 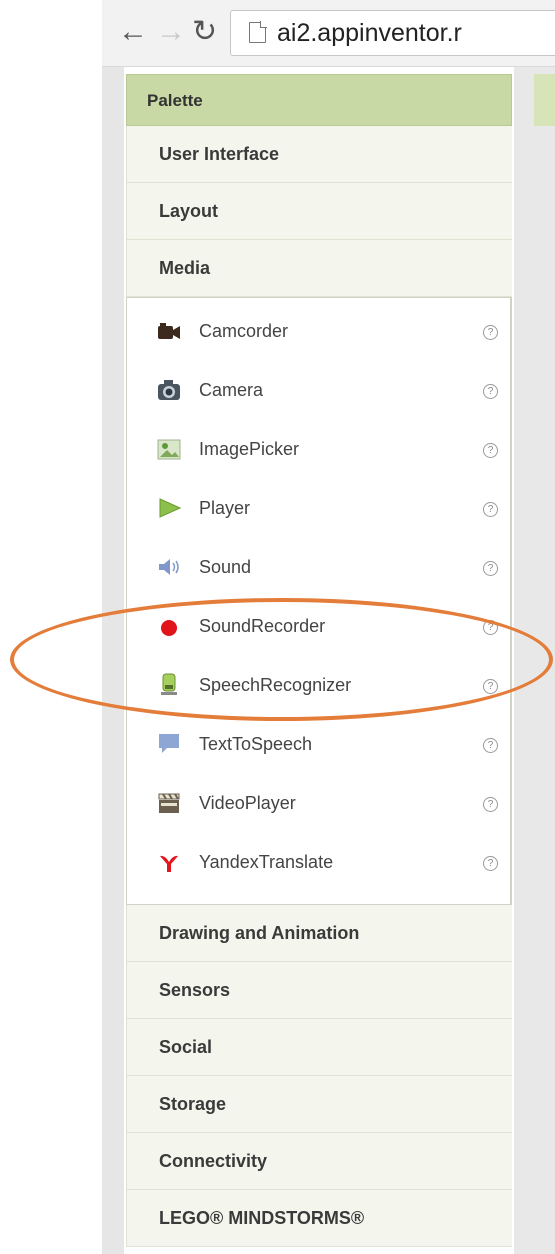 I want to click on page-margin, so click(x=113, y=660).